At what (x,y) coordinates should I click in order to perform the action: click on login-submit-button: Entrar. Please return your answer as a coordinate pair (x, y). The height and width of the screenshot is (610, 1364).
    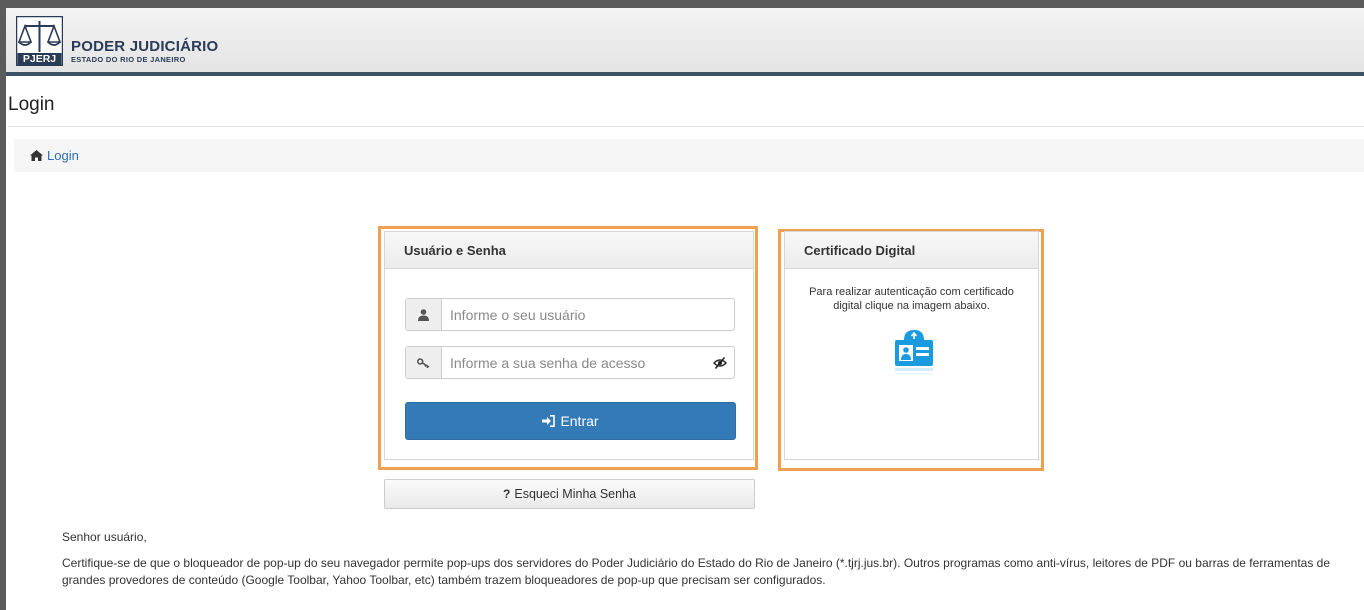
    Looking at the image, I should click on (570, 421).